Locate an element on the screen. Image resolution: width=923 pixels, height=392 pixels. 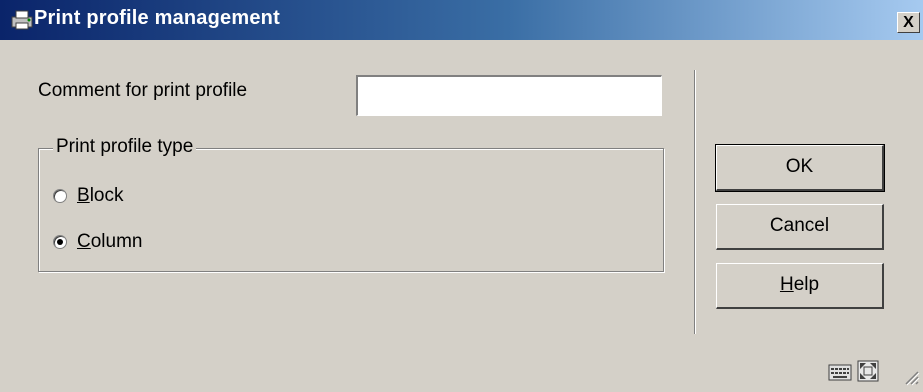
radio-option-column: Column is located at coordinates (97, 242).